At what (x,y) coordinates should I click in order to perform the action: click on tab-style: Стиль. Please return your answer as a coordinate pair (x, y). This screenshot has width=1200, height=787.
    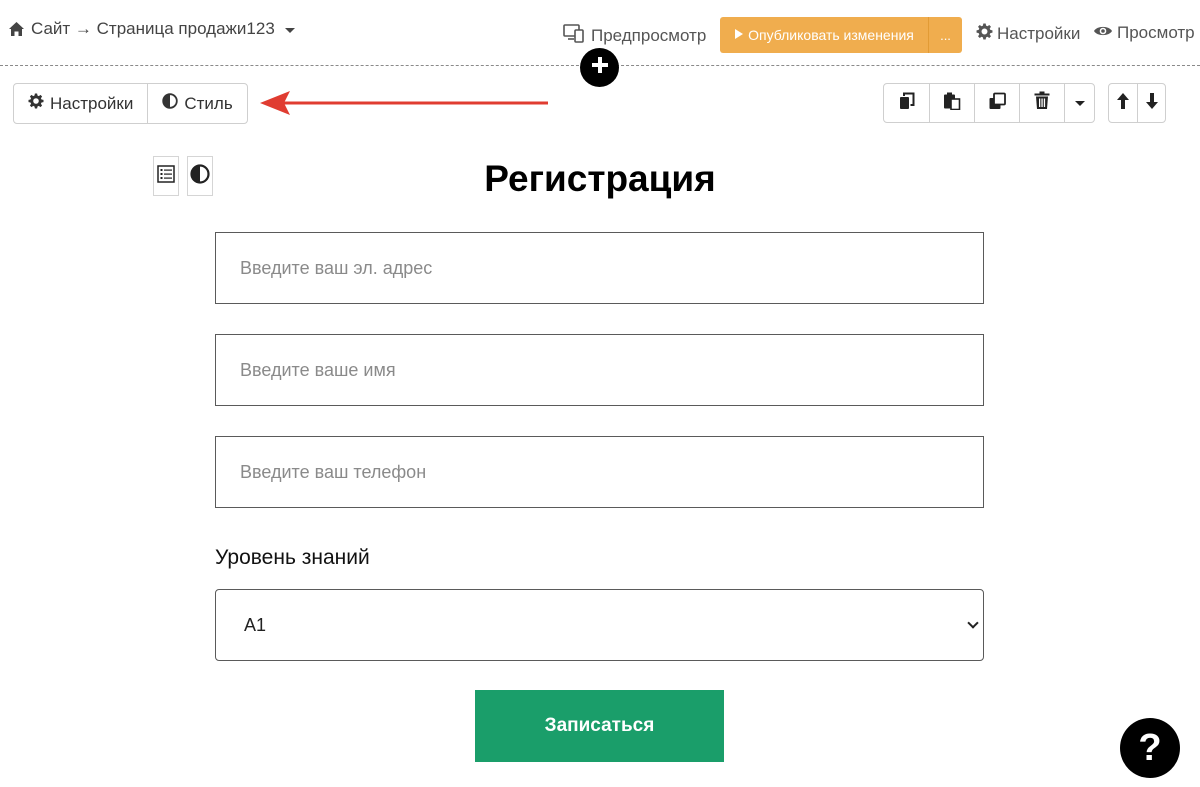
    Looking at the image, I should click on (196, 103).